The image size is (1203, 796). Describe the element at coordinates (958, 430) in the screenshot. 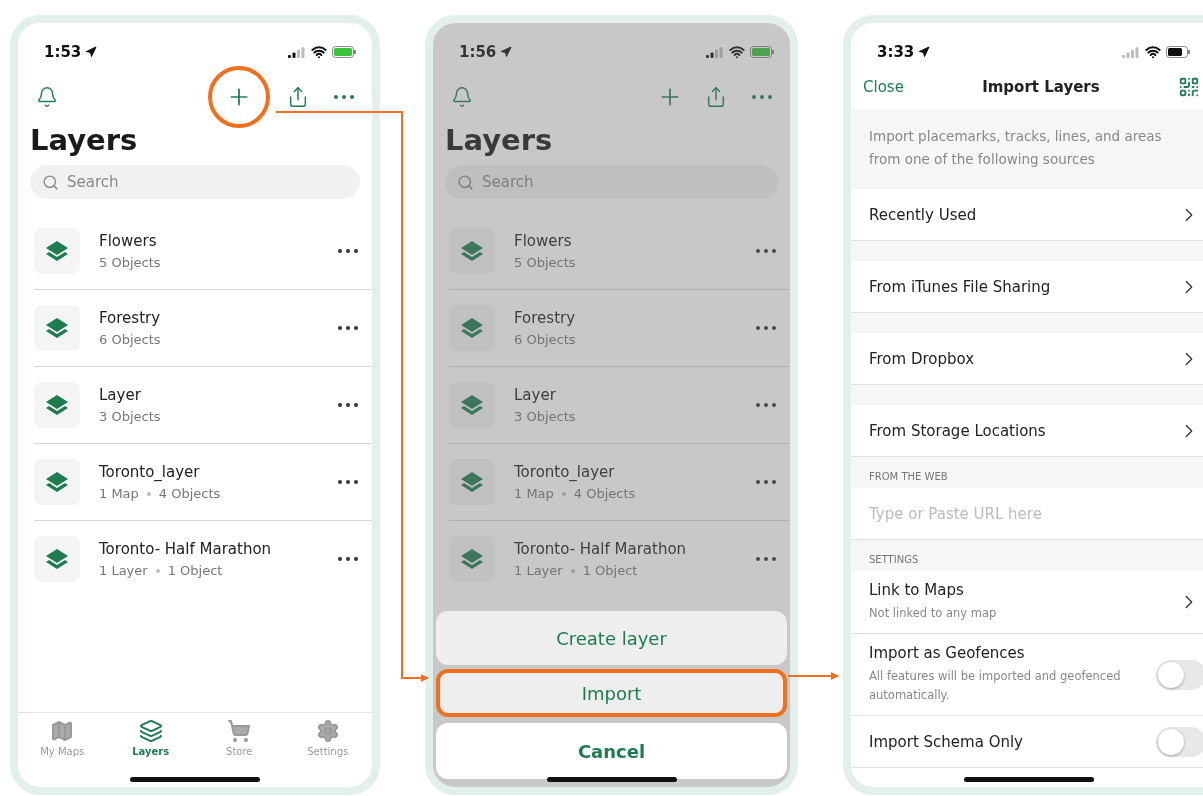

I see `row-label: From Storage Locations` at that location.